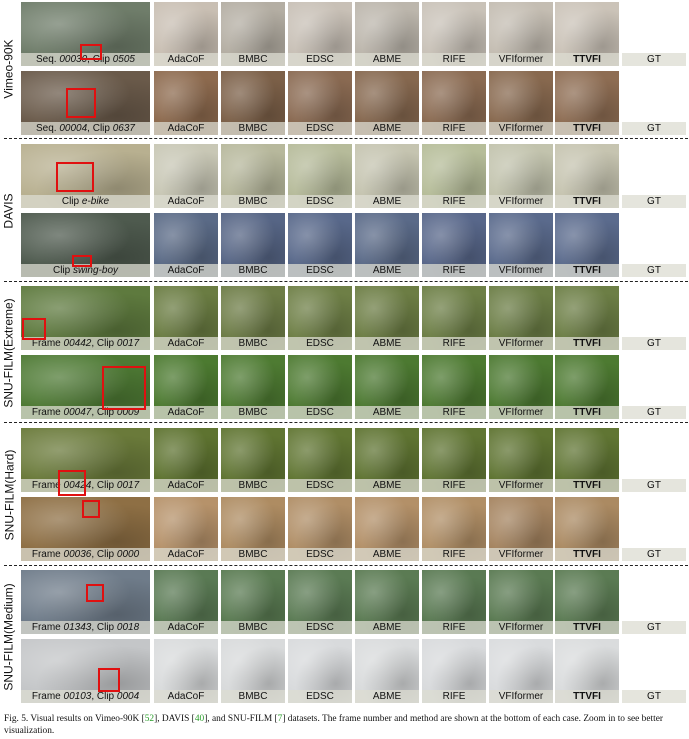 This screenshot has height=739, width=689. I want to click on frame-label: Clip e-bike, so click(85, 201).